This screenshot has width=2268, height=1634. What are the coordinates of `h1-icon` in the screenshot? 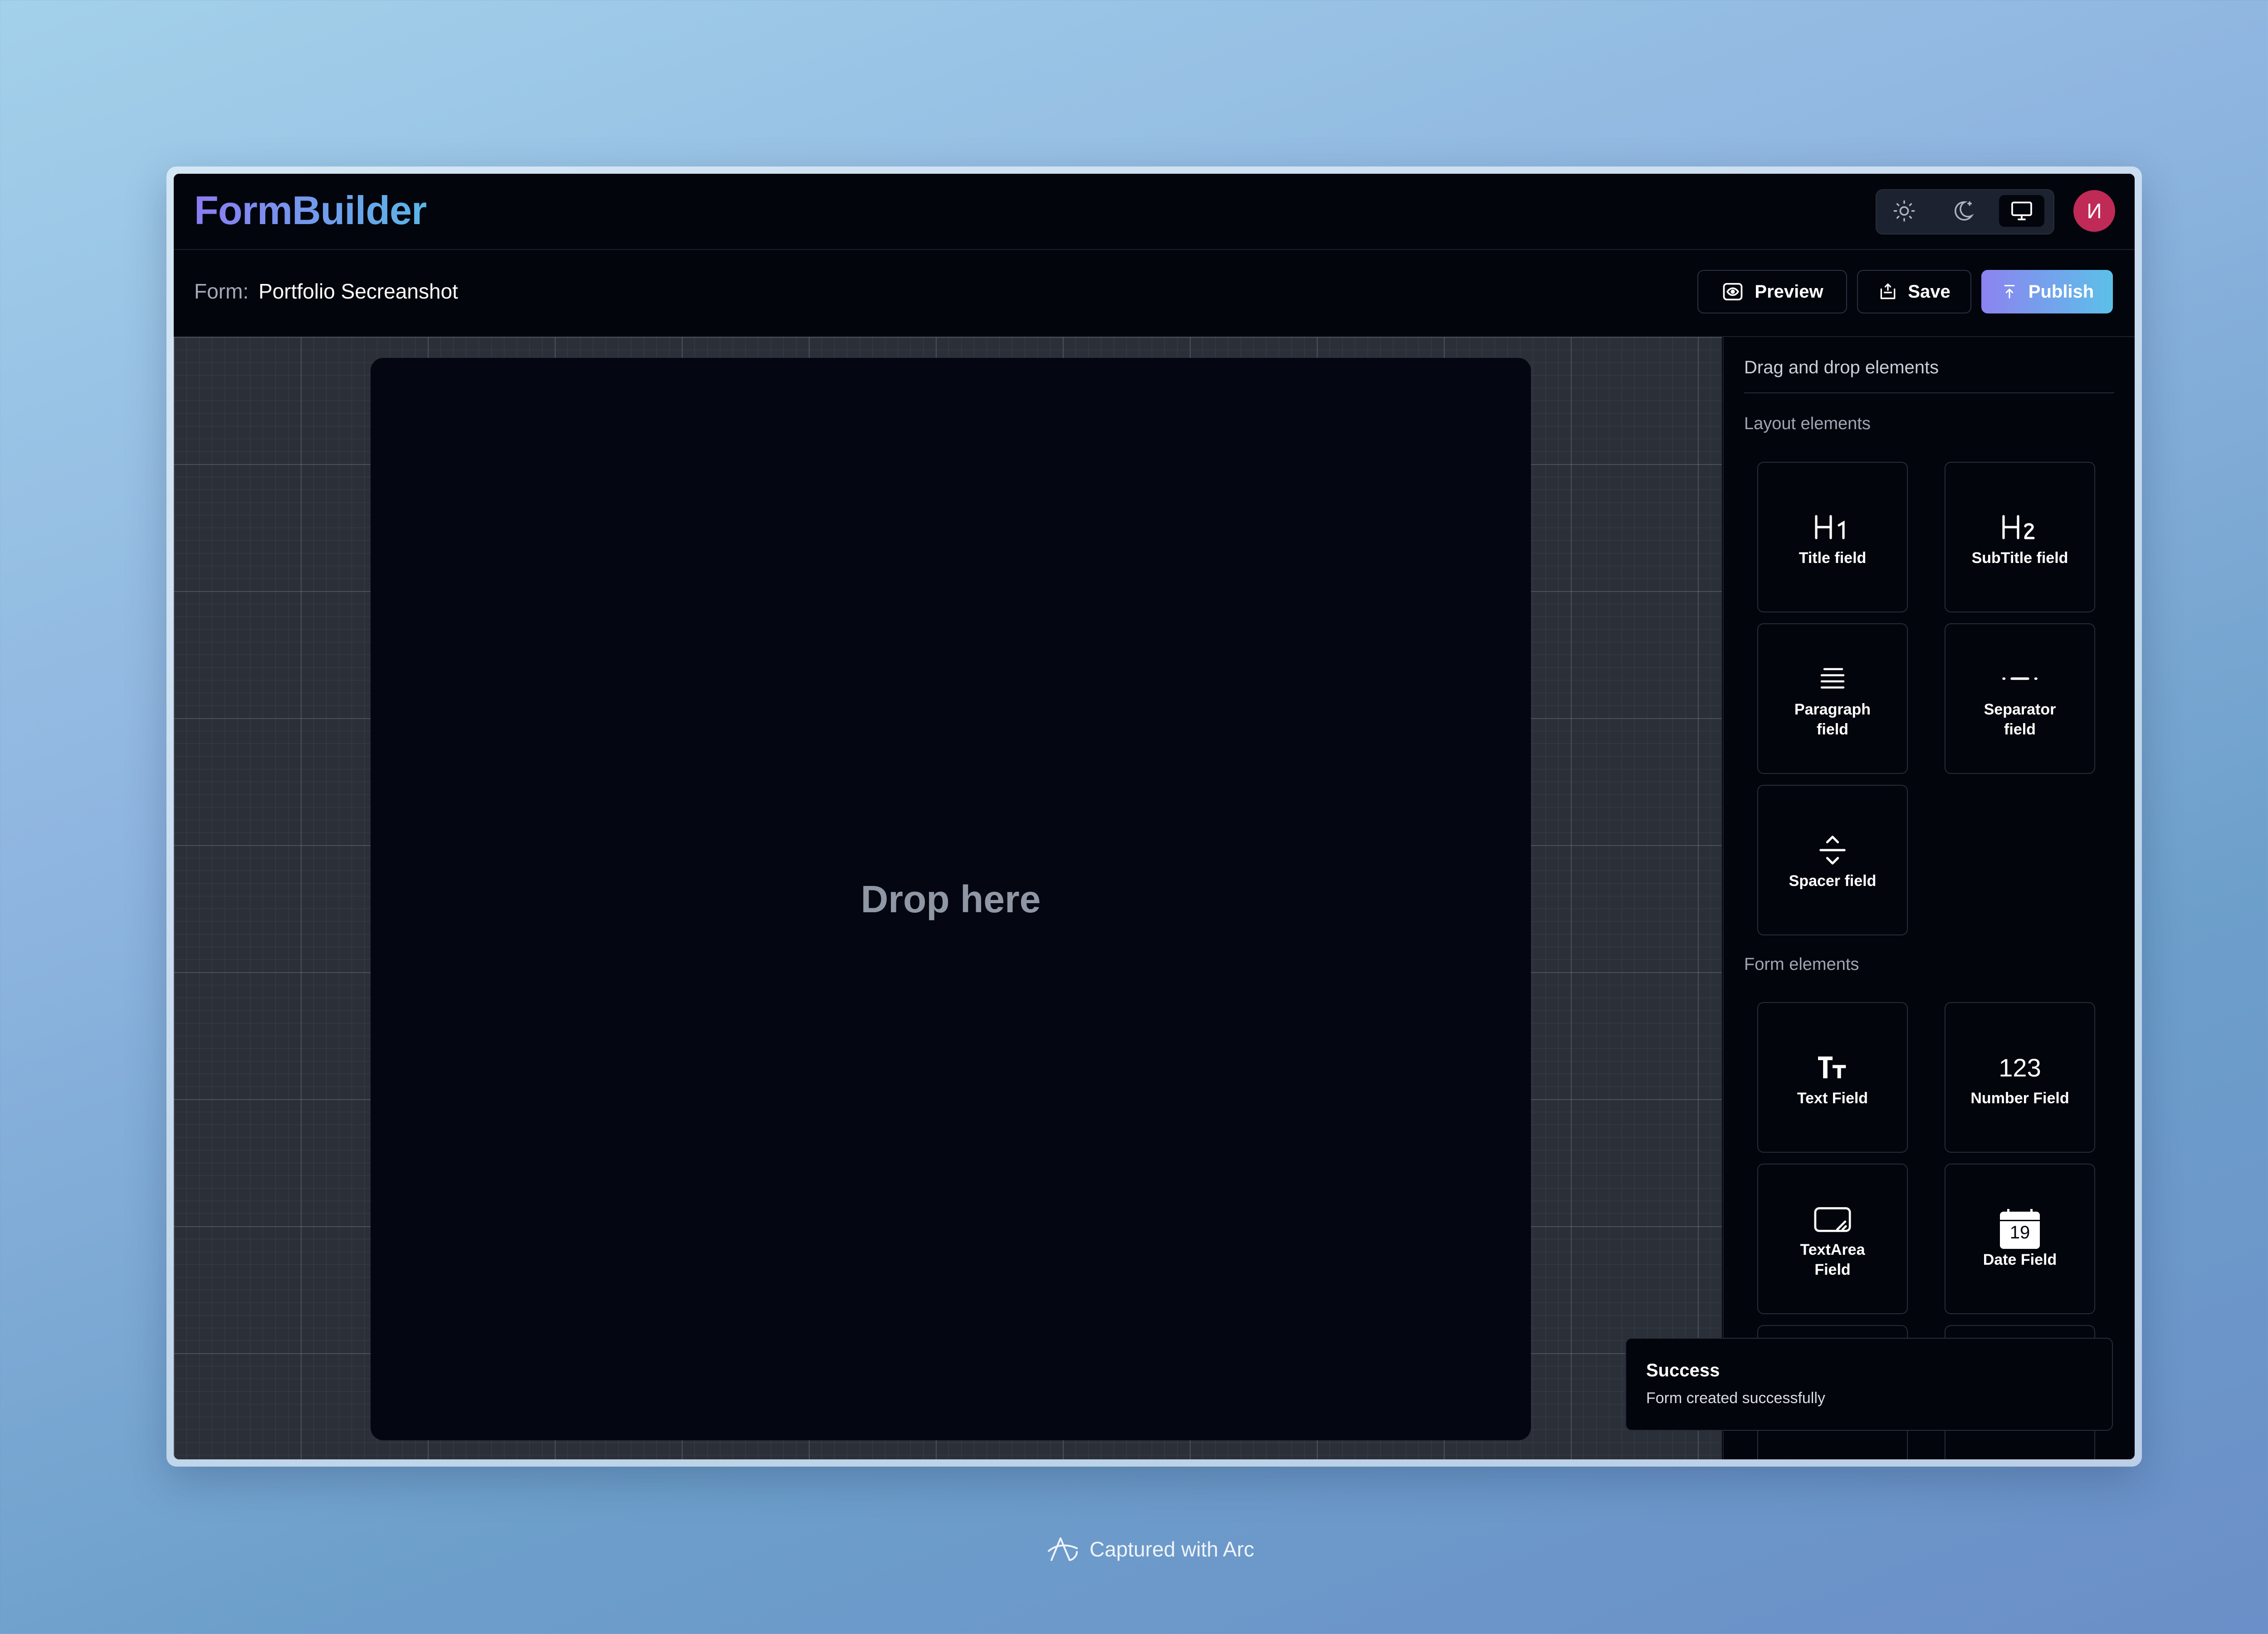 It's located at (1832, 527).